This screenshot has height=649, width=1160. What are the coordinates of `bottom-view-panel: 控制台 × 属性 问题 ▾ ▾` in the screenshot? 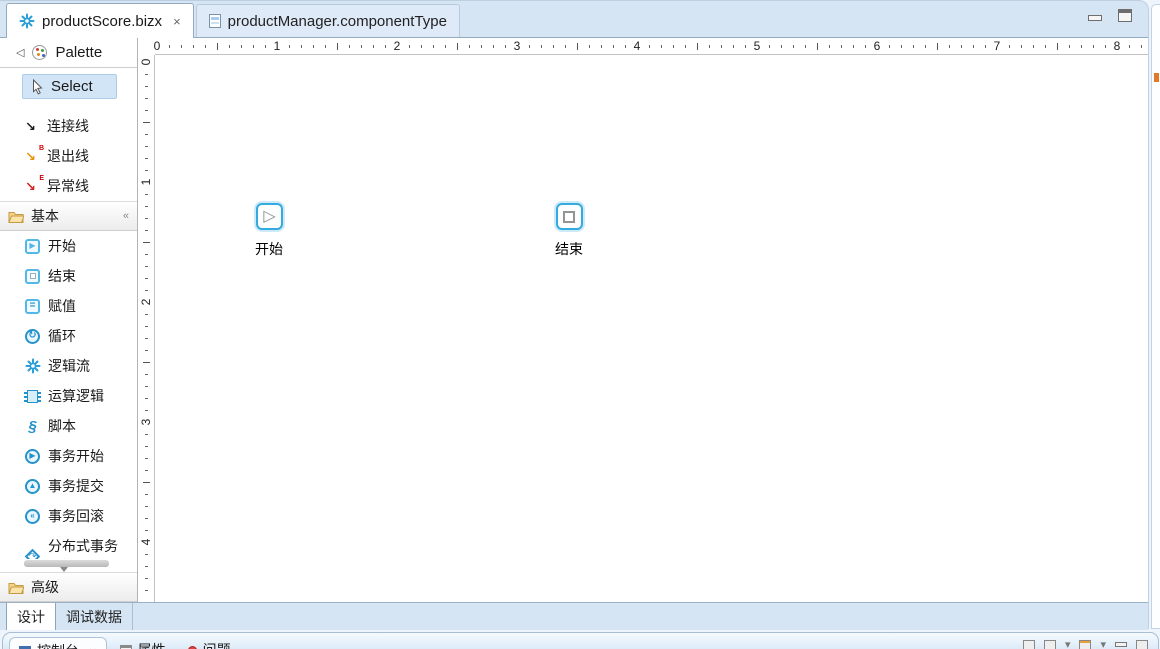 It's located at (580, 640).